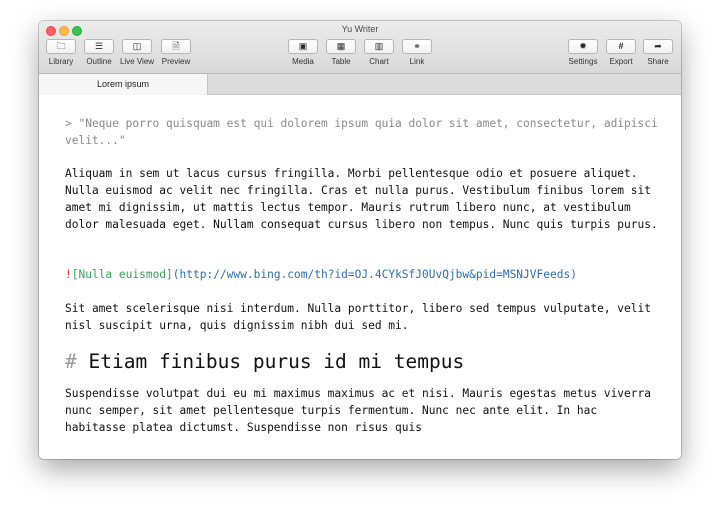  What do you see at coordinates (68, 274) in the screenshot?
I see `image-bang: !` at bounding box center [68, 274].